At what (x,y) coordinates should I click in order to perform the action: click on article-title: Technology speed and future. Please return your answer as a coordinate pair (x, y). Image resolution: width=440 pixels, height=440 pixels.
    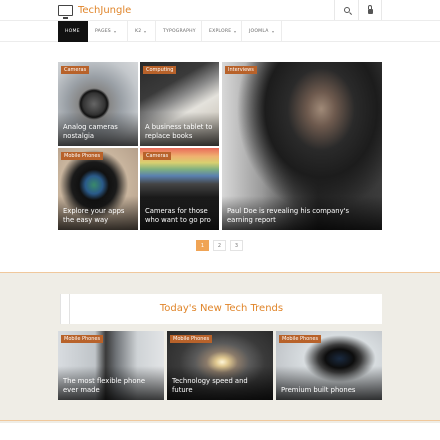
    Looking at the image, I should click on (220, 386).